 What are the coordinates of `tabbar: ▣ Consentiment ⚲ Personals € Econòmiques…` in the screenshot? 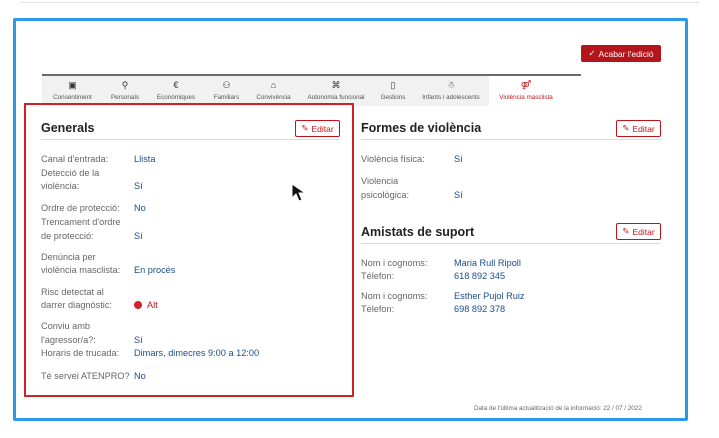 It's located at (311, 90).